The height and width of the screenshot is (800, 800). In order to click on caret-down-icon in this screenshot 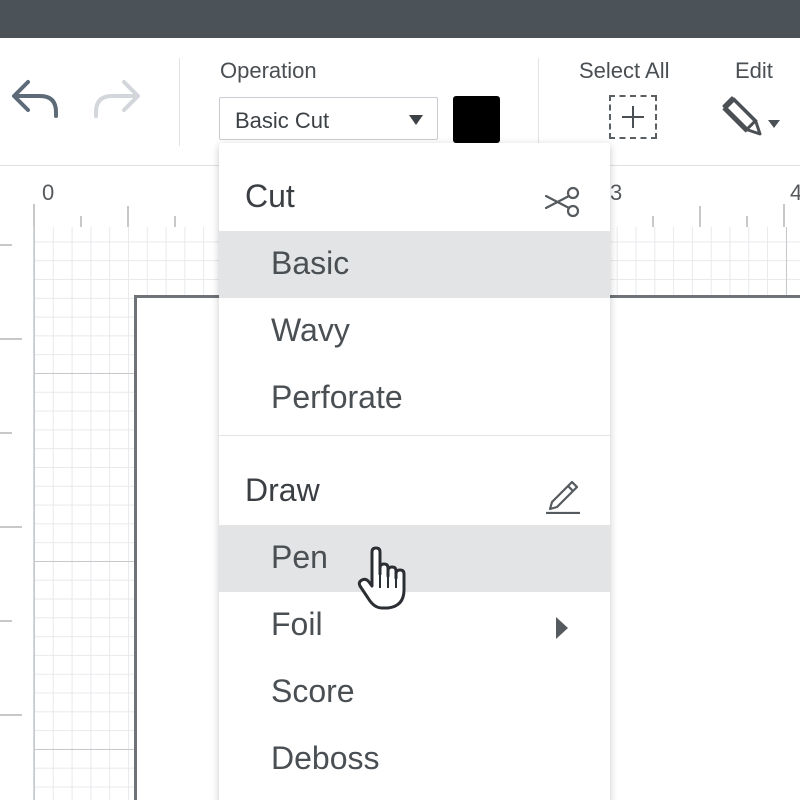, I will do `click(416, 120)`.